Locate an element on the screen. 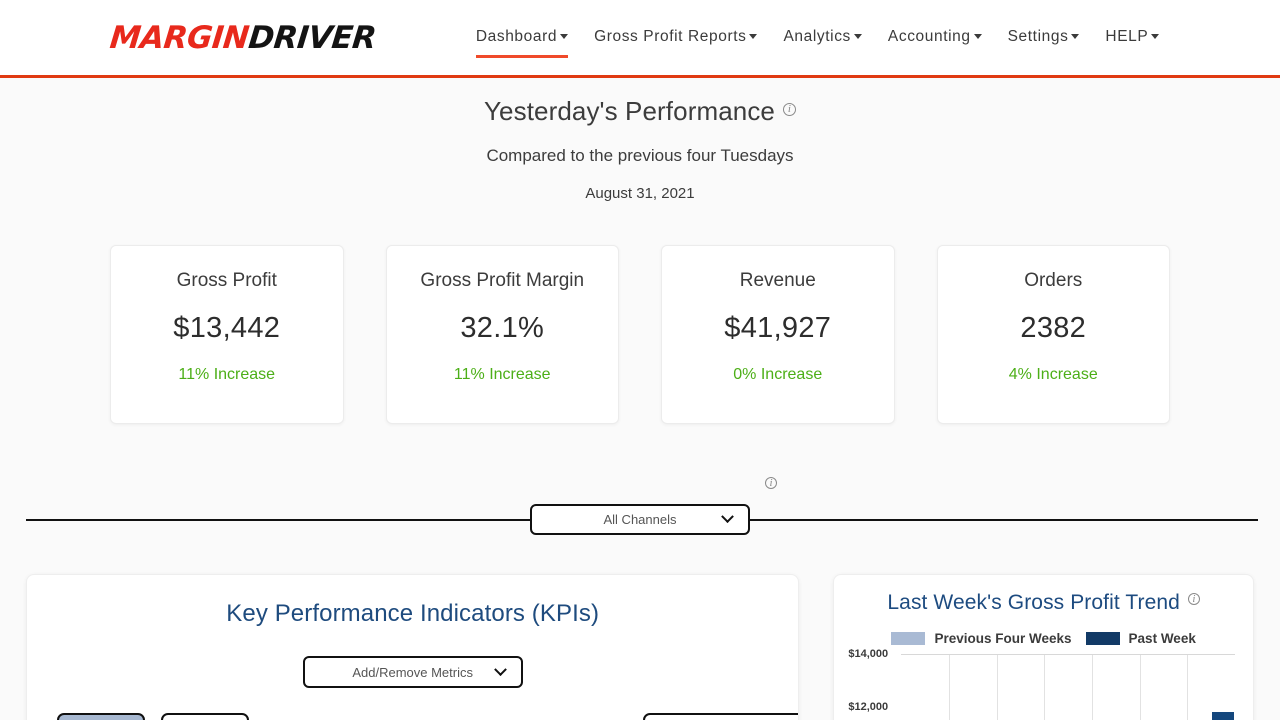 The height and width of the screenshot is (720, 1280). legend-item-previous-four-weeks: Previous Four Weeks is located at coordinates (981, 638).